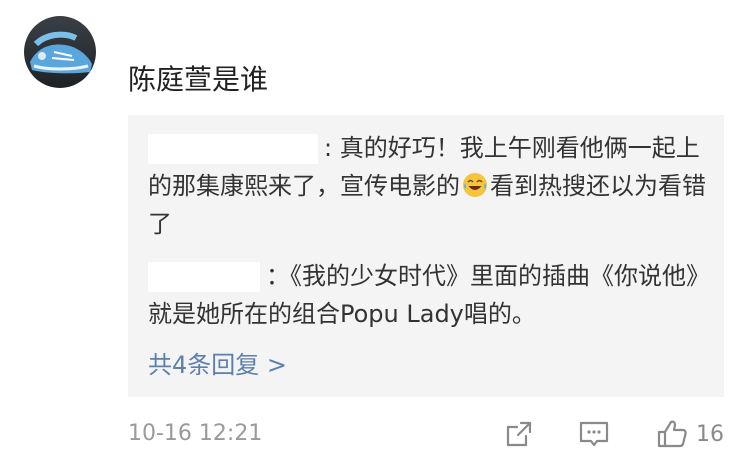 The width and height of the screenshot is (750, 463). I want to click on comment-text: 陈庭萱是谁, so click(198, 79).